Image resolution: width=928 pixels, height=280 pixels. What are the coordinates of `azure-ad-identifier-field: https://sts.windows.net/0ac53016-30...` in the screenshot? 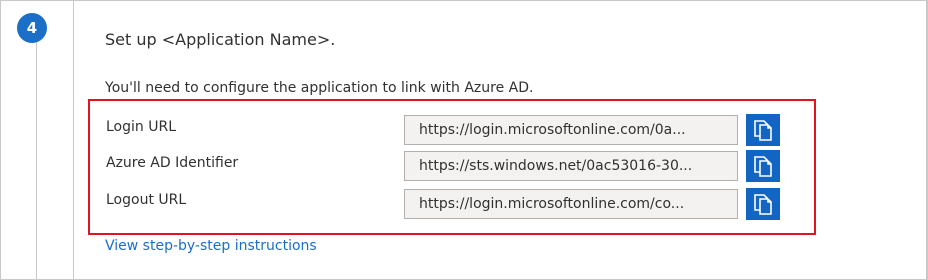 It's located at (571, 166).